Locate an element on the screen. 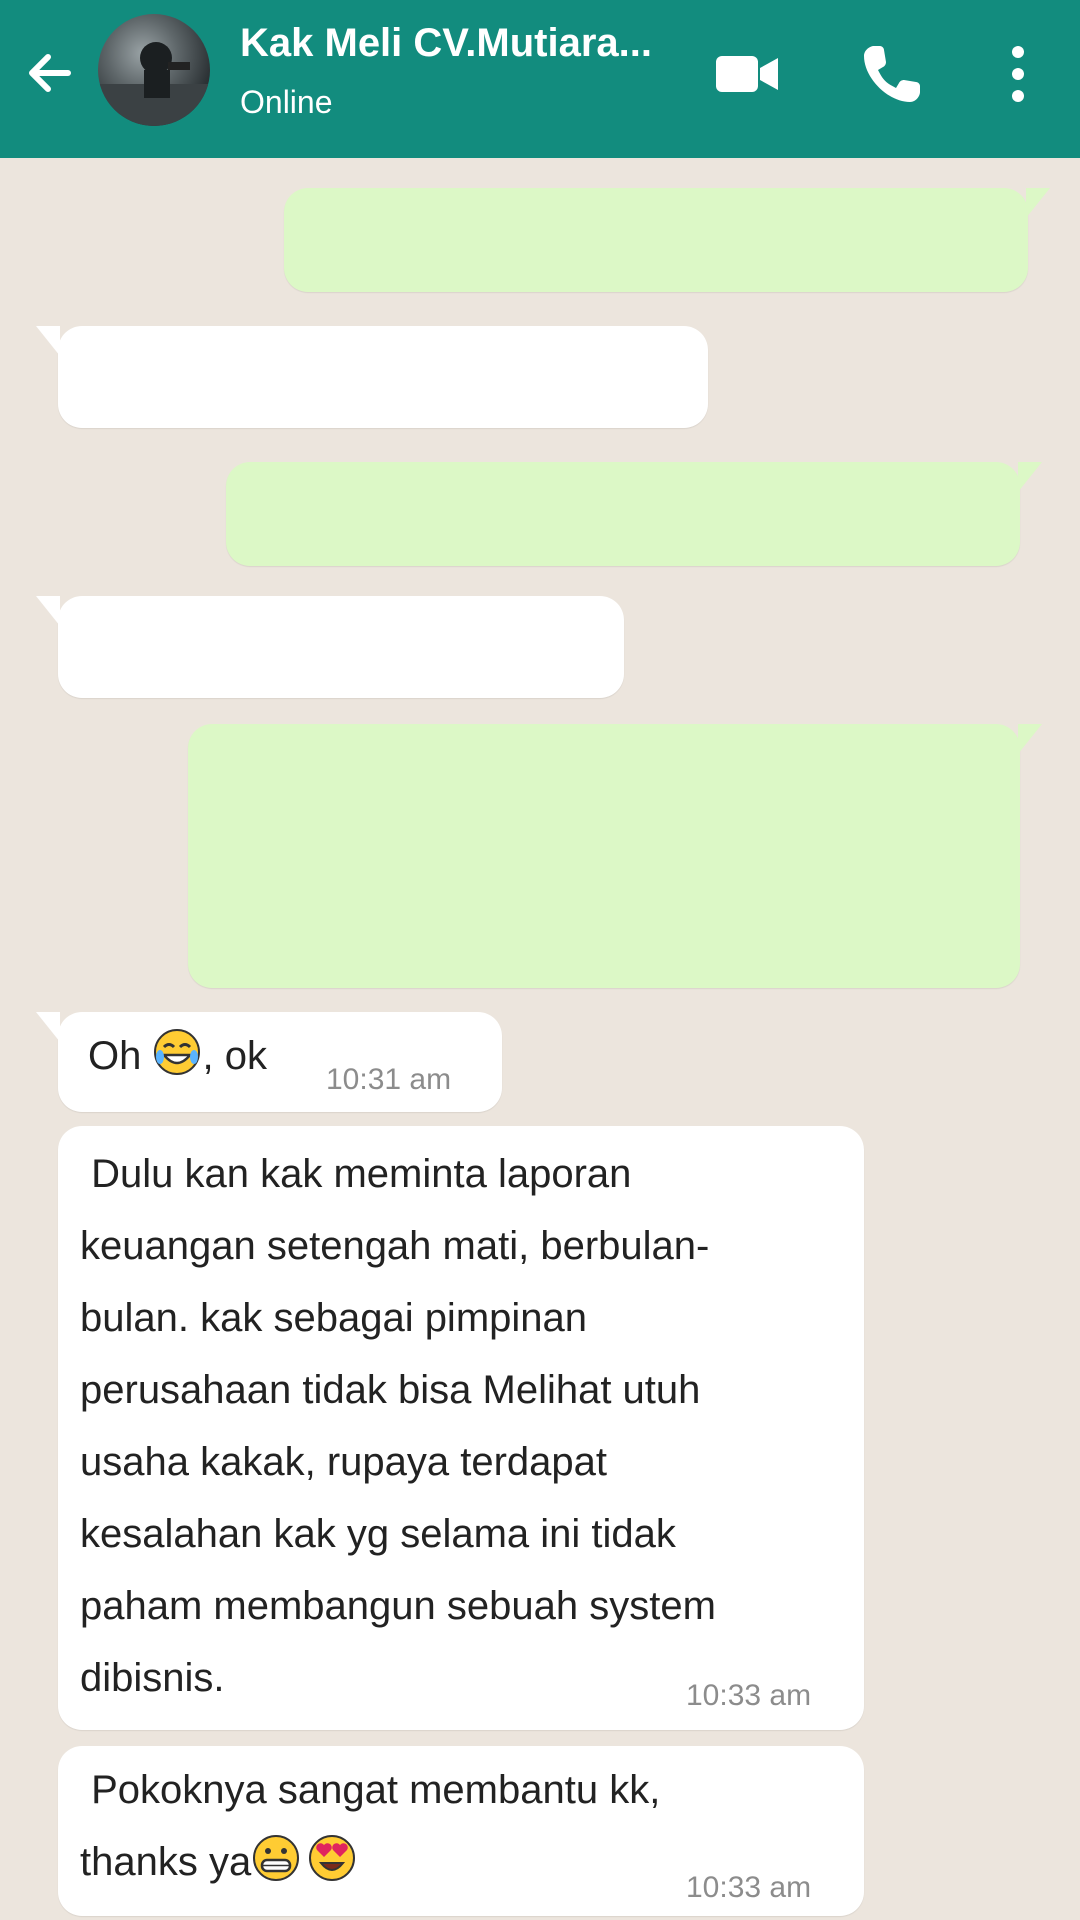 This screenshot has height=1920, width=1080. avatar-photo is located at coordinates (154, 84).